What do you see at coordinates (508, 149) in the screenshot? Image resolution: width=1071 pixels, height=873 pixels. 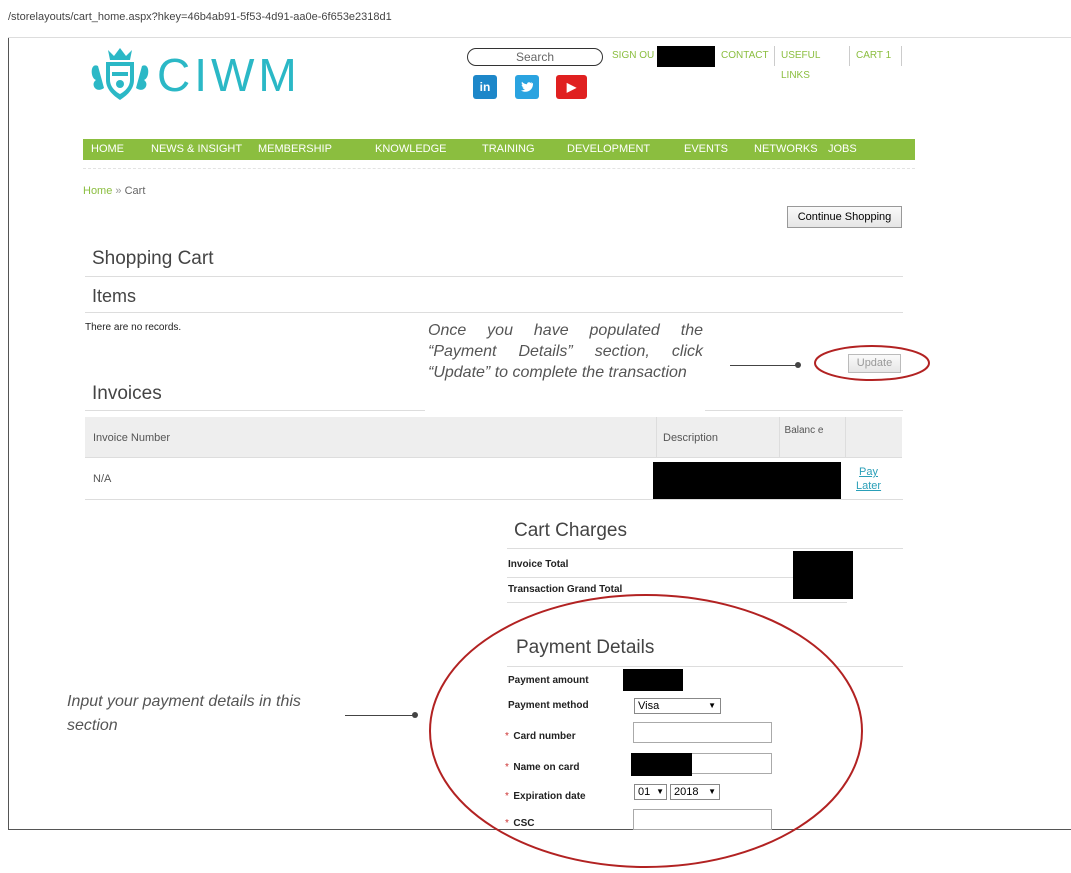 I see `nav-training: TRAINING` at bounding box center [508, 149].